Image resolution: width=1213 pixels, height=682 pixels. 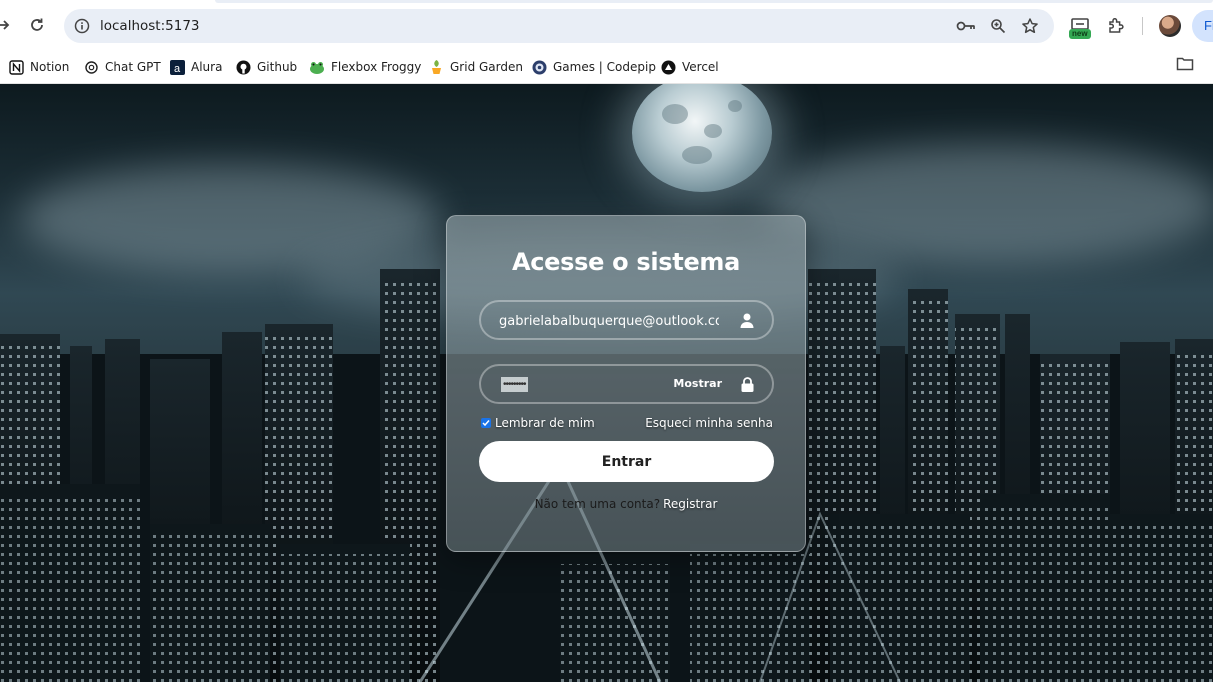 I want to click on bookmark-label: Vercel, so click(x=700, y=67).